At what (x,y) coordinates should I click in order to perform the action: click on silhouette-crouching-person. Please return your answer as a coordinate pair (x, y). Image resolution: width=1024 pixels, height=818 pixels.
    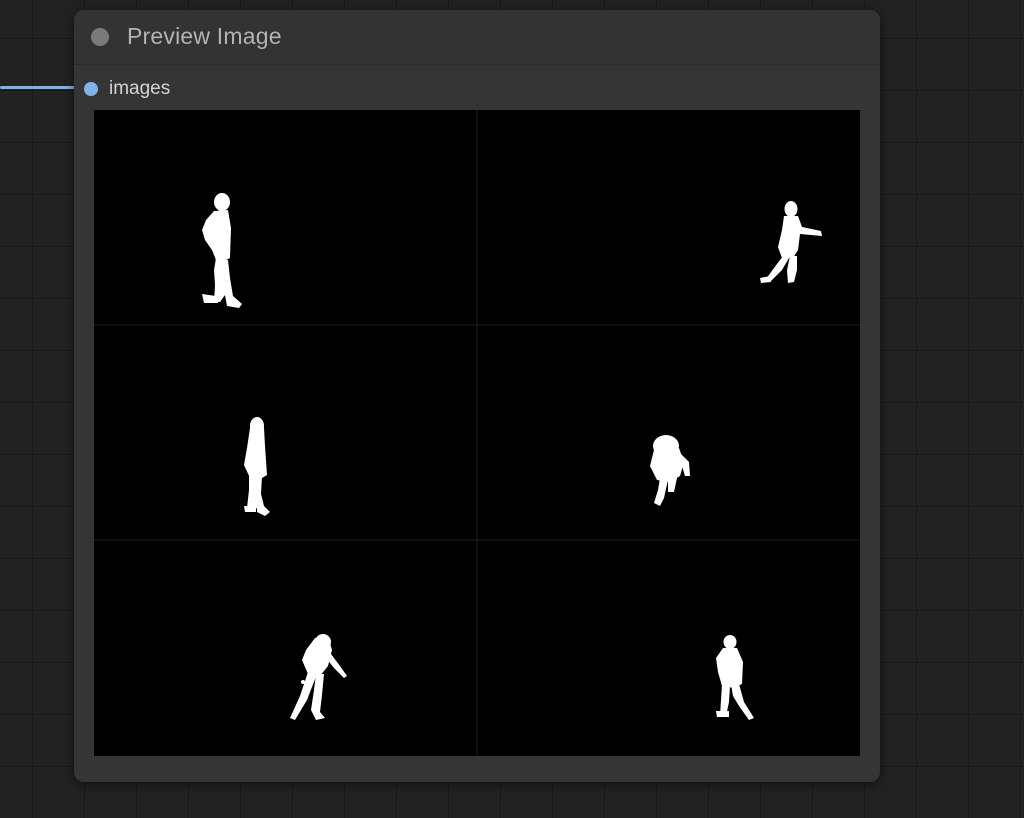
    Looking at the image, I should click on (670, 470).